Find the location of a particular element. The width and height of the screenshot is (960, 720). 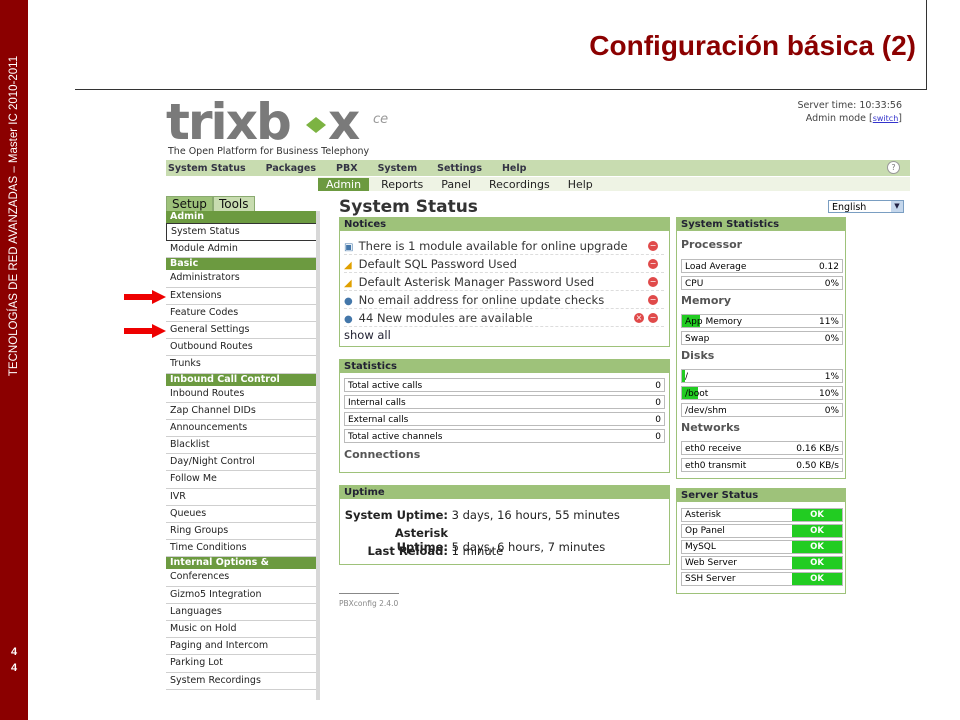

disk-boot-label: /boot is located at coordinates (697, 394).